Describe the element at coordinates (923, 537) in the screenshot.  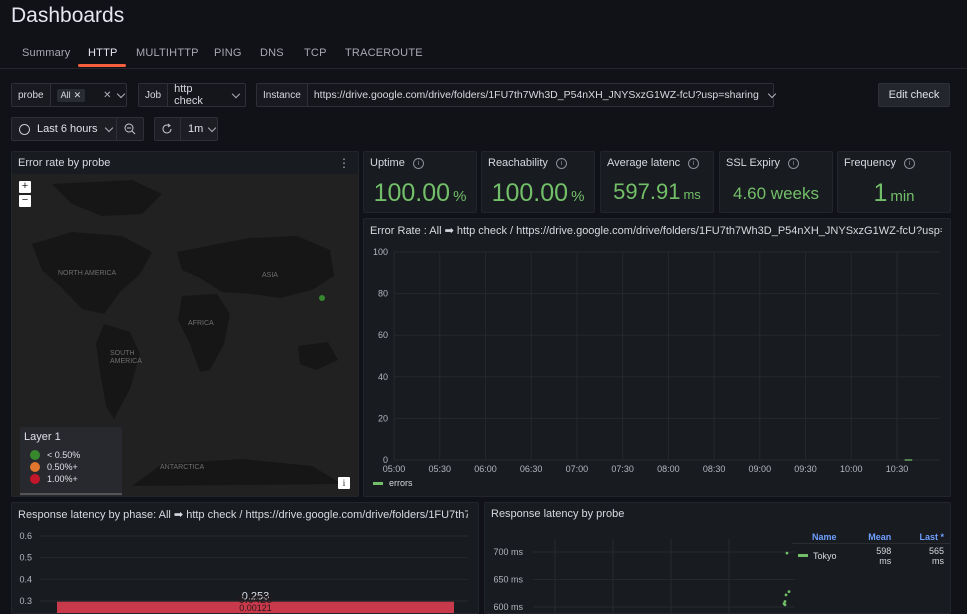
I see `col-last: Last *` at that location.